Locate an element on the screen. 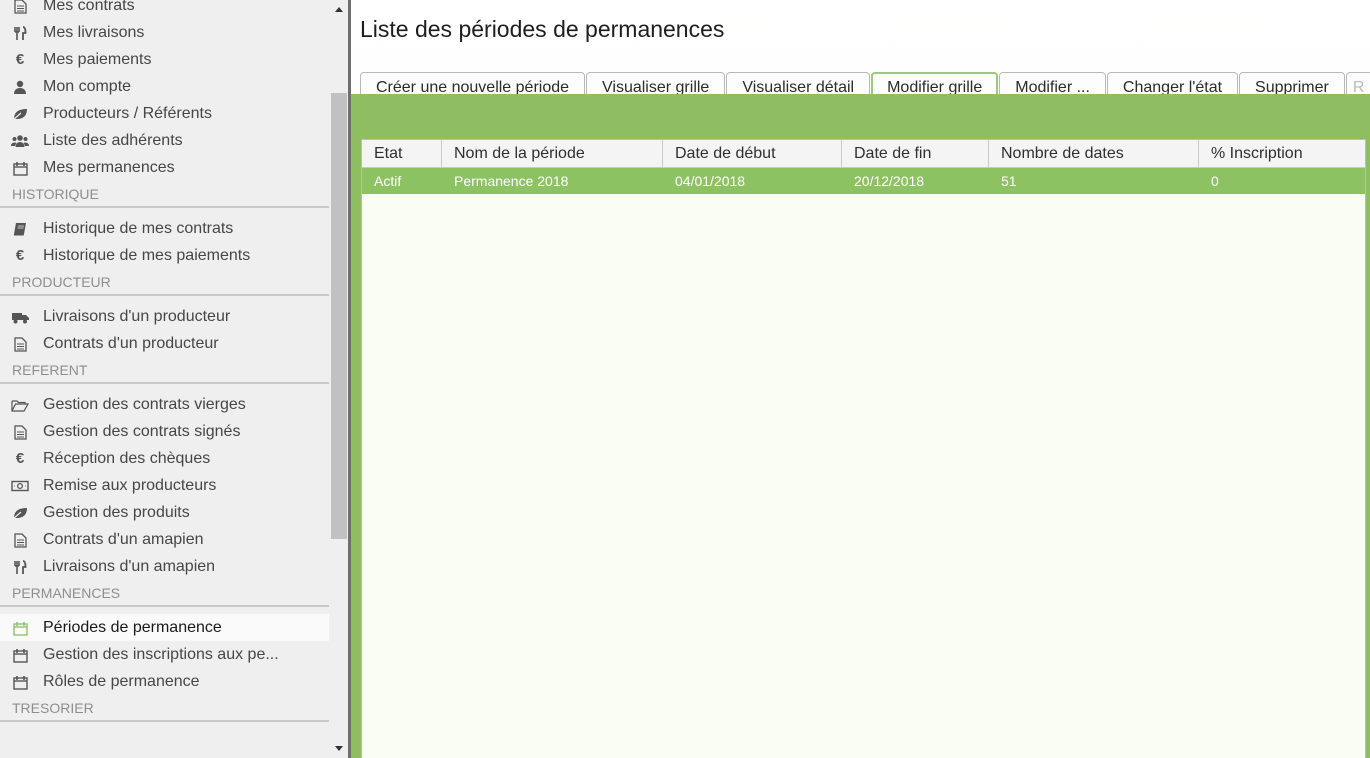 The height and width of the screenshot is (758, 1370). sidebar-item-gestion-des-contrats-signes: Gestion des contrats signés is located at coordinates (164, 431).